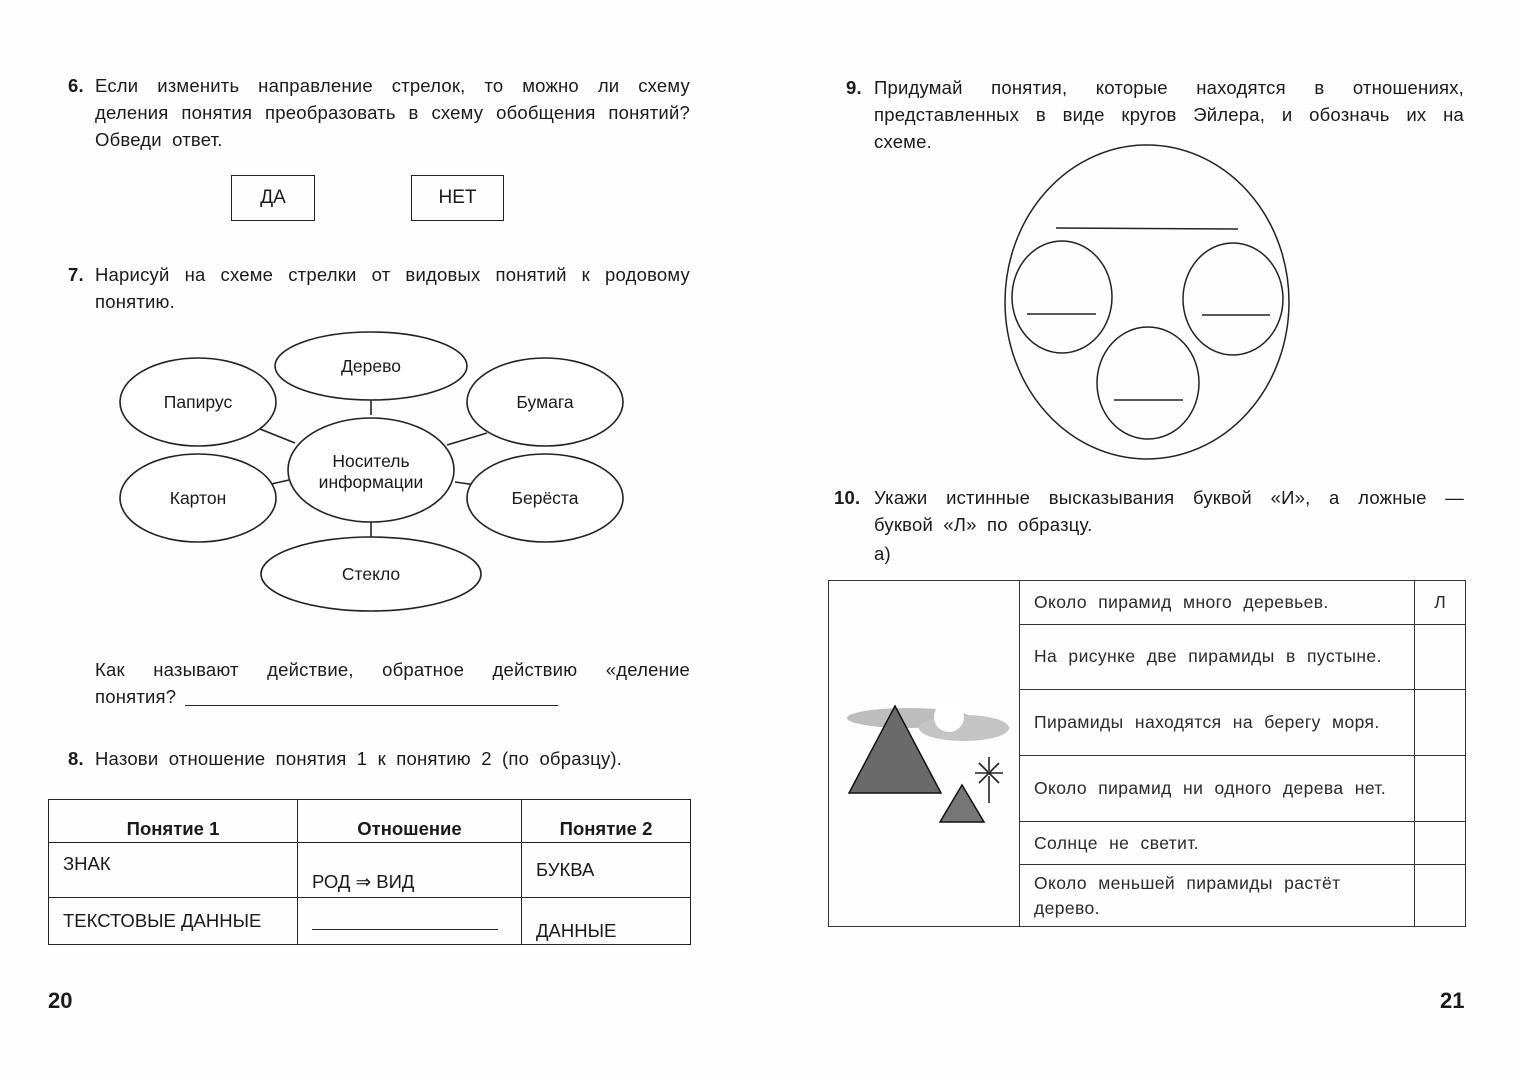 This screenshot has height=1080, width=1520. Describe the element at coordinates (173, 921) in the screenshot. I see `table-cell: ТЕКСТОВЫЕ ДАННЫЕ` at that location.